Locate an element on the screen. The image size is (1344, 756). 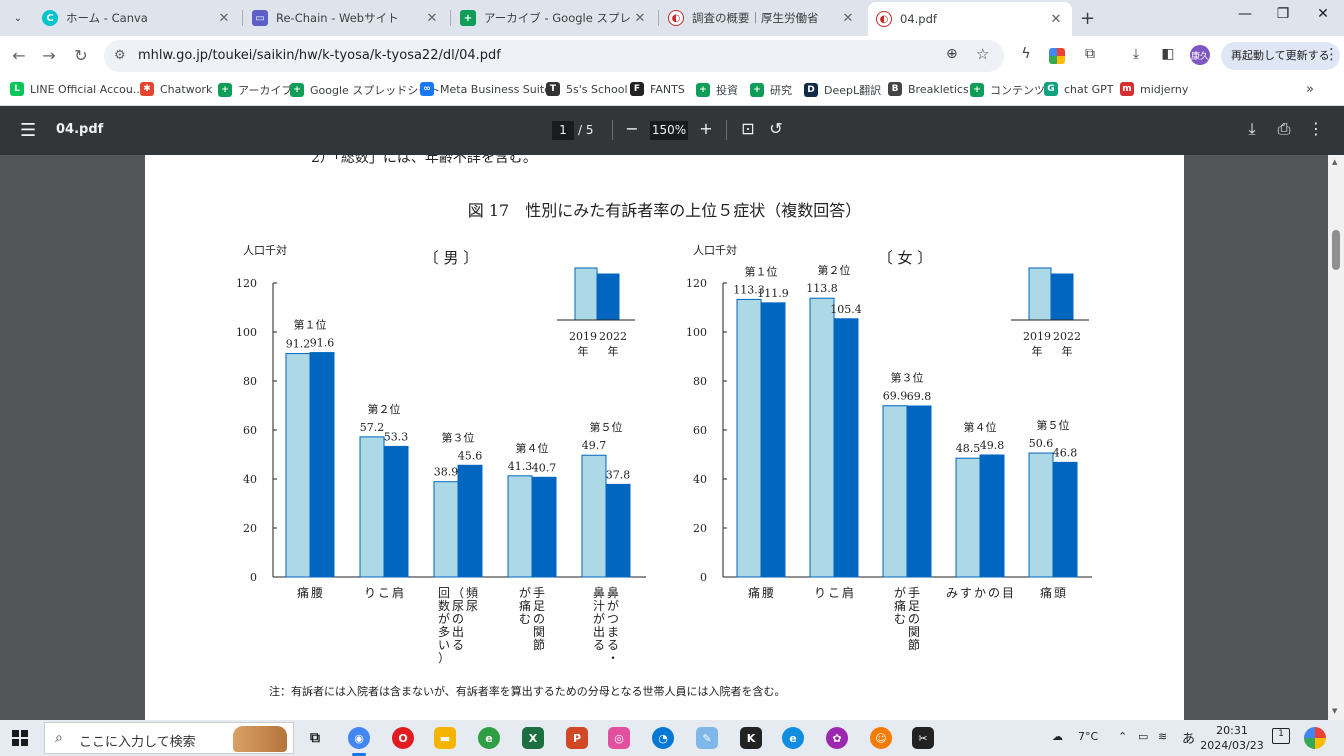
tab-search-button: ⌄ is located at coordinates (18, 18).